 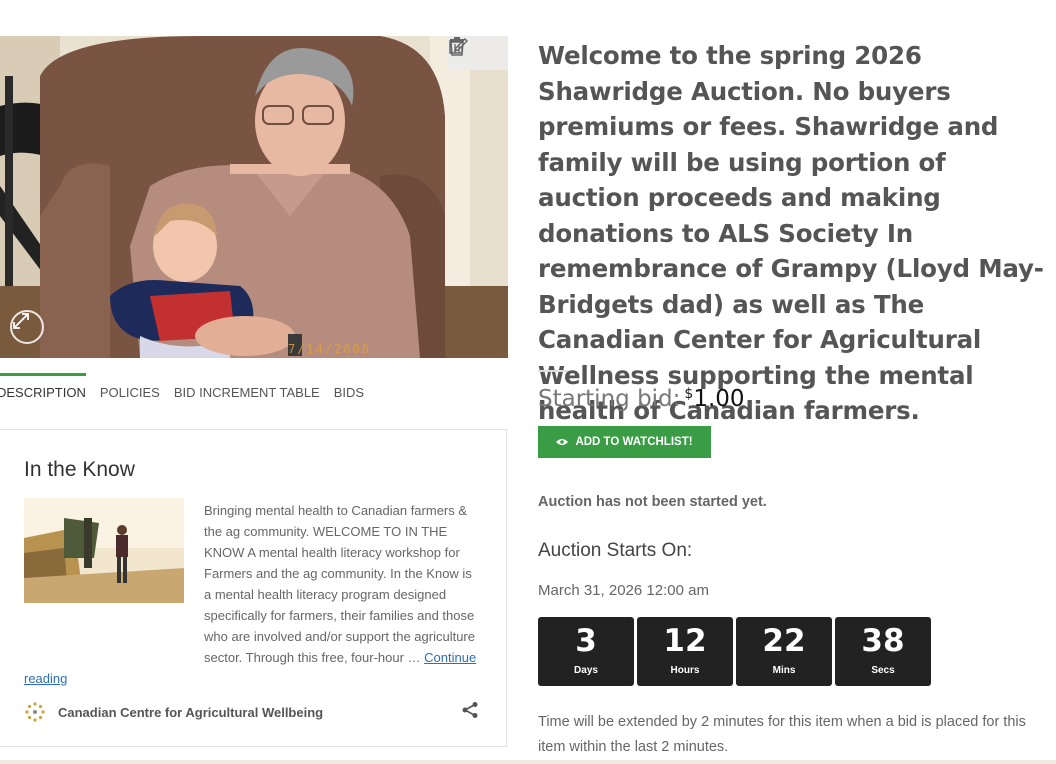 What do you see at coordinates (652, 502) in the screenshot?
I see `auction-status: Auction has not been started yet.` at bounding box center [652, 502].